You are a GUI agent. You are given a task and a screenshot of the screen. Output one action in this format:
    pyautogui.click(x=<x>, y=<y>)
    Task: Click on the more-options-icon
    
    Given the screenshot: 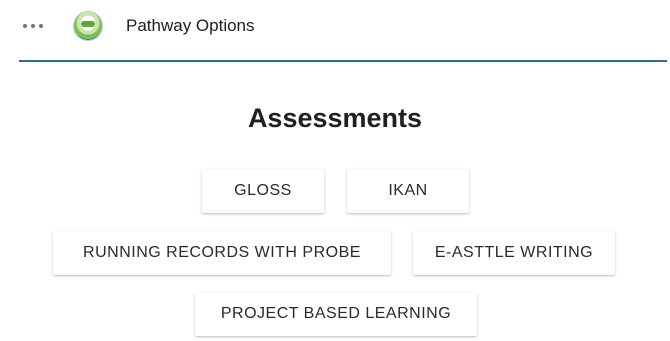 What is the action you would take?
    pyautogui.click(x=33, y=26)
    